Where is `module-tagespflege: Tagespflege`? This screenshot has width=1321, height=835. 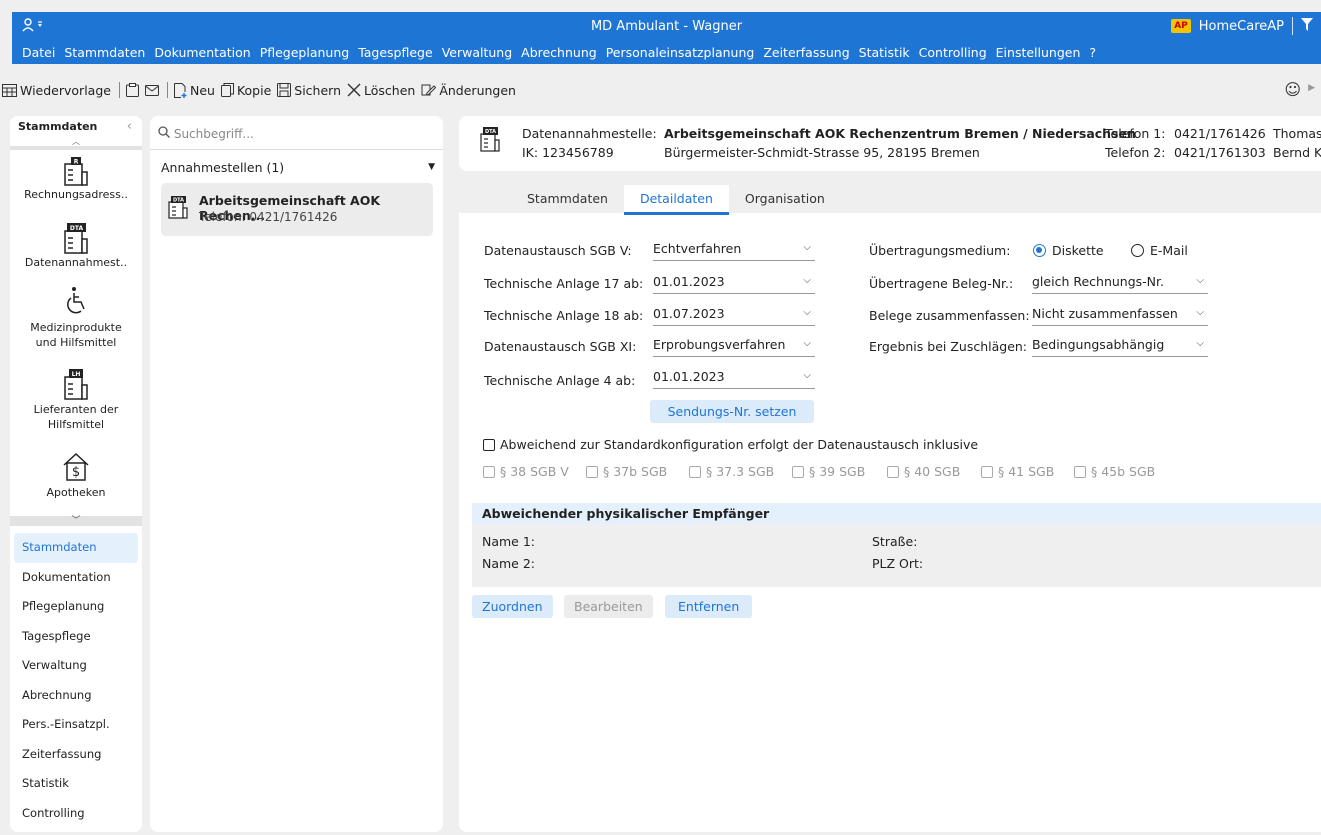
module-tagespflege: Tagespflege is located at coordinates (76, 637).